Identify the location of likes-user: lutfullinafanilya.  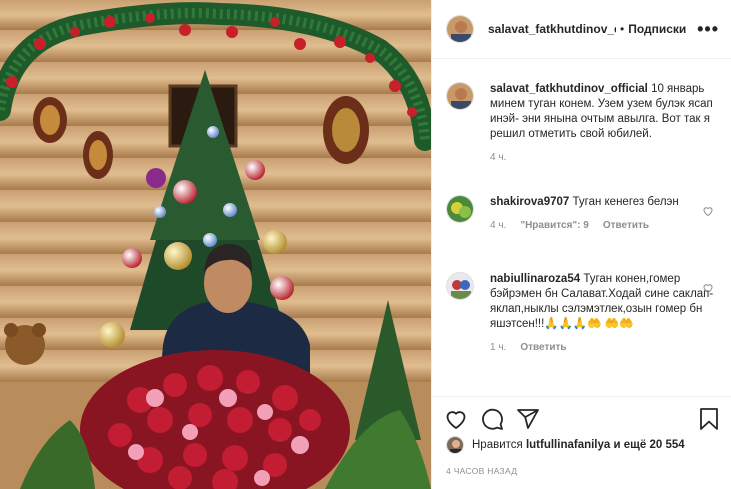
(568, 445).